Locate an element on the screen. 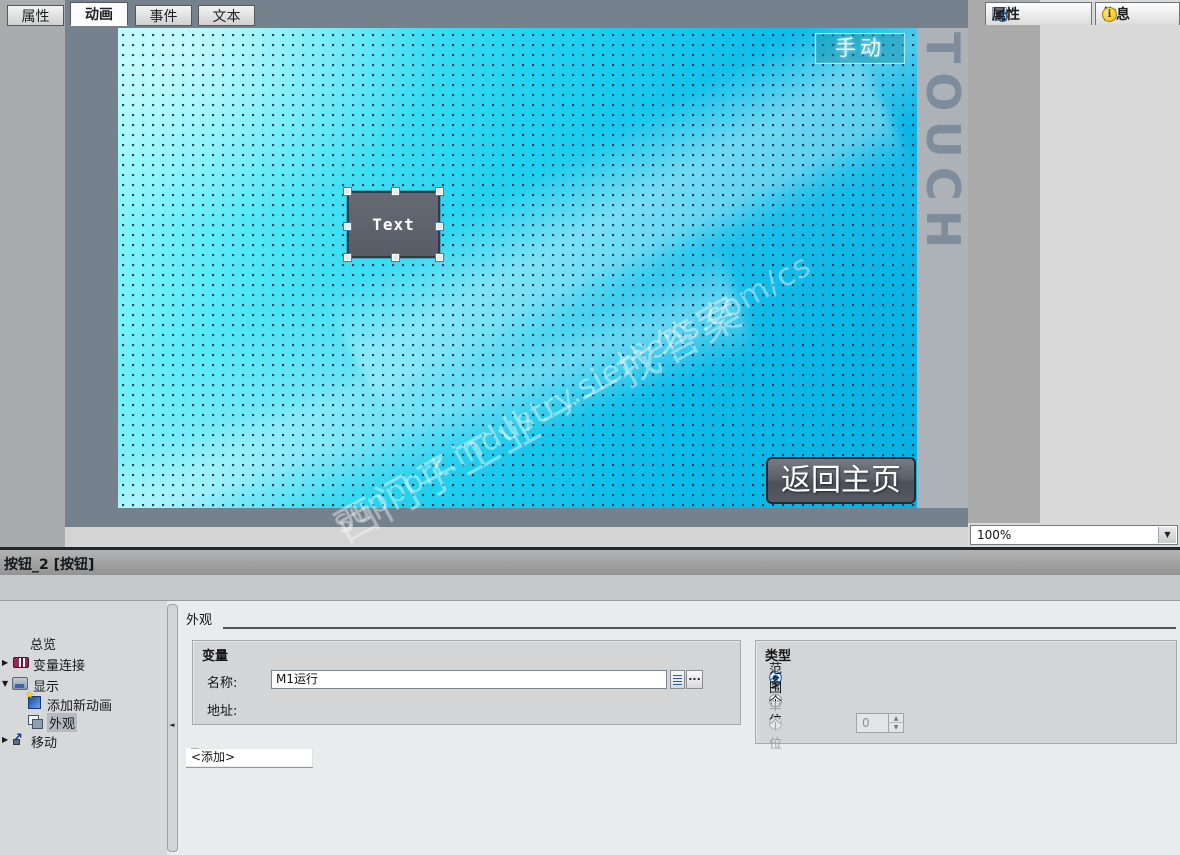 The width and height of the screenshot is (1180, 855). bit-number-spinner: 0 ▲ ▼ is located at coordinates (880, 723).